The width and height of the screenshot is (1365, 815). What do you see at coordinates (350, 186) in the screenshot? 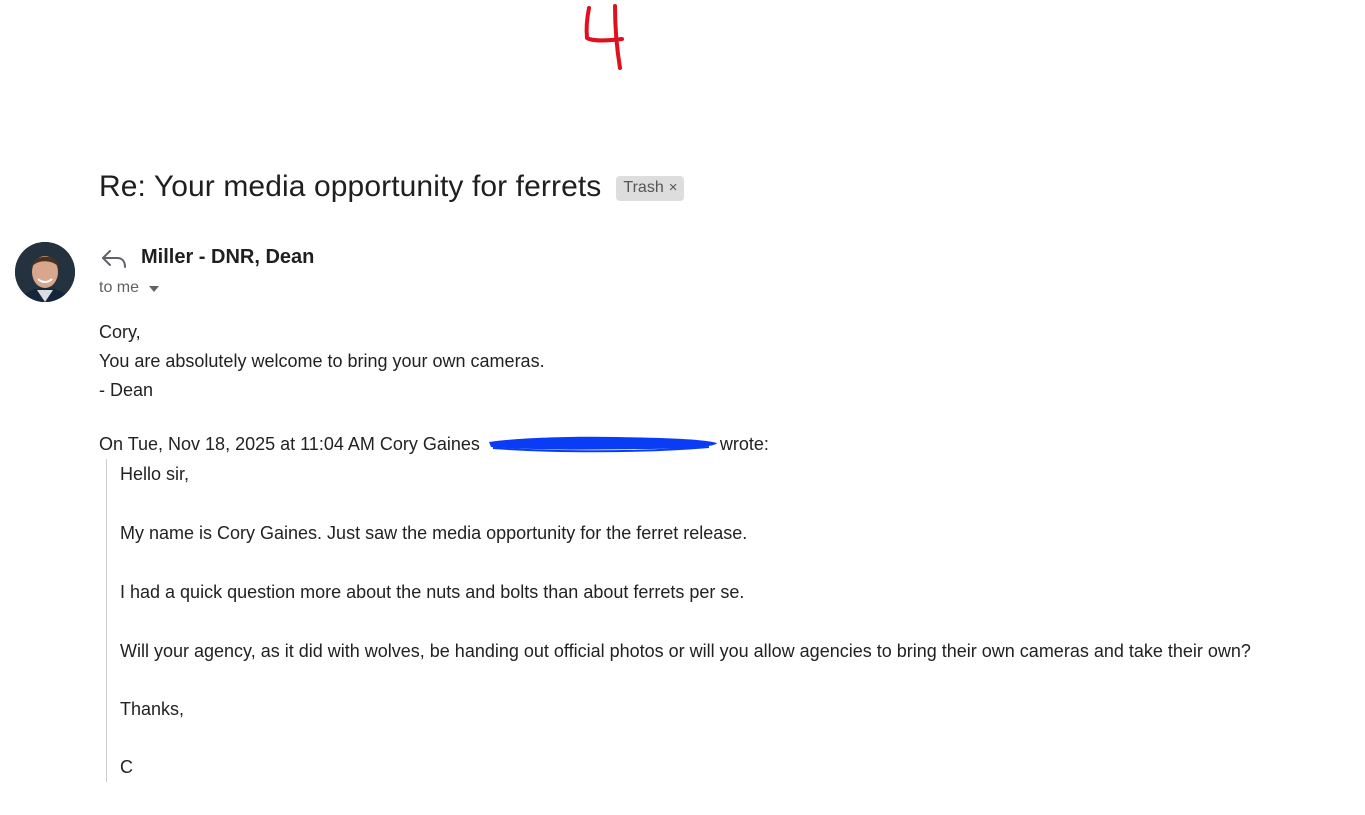
I see `email-subject: Re: Your media opportunity for ferrets` at bounding box center [350, 186].